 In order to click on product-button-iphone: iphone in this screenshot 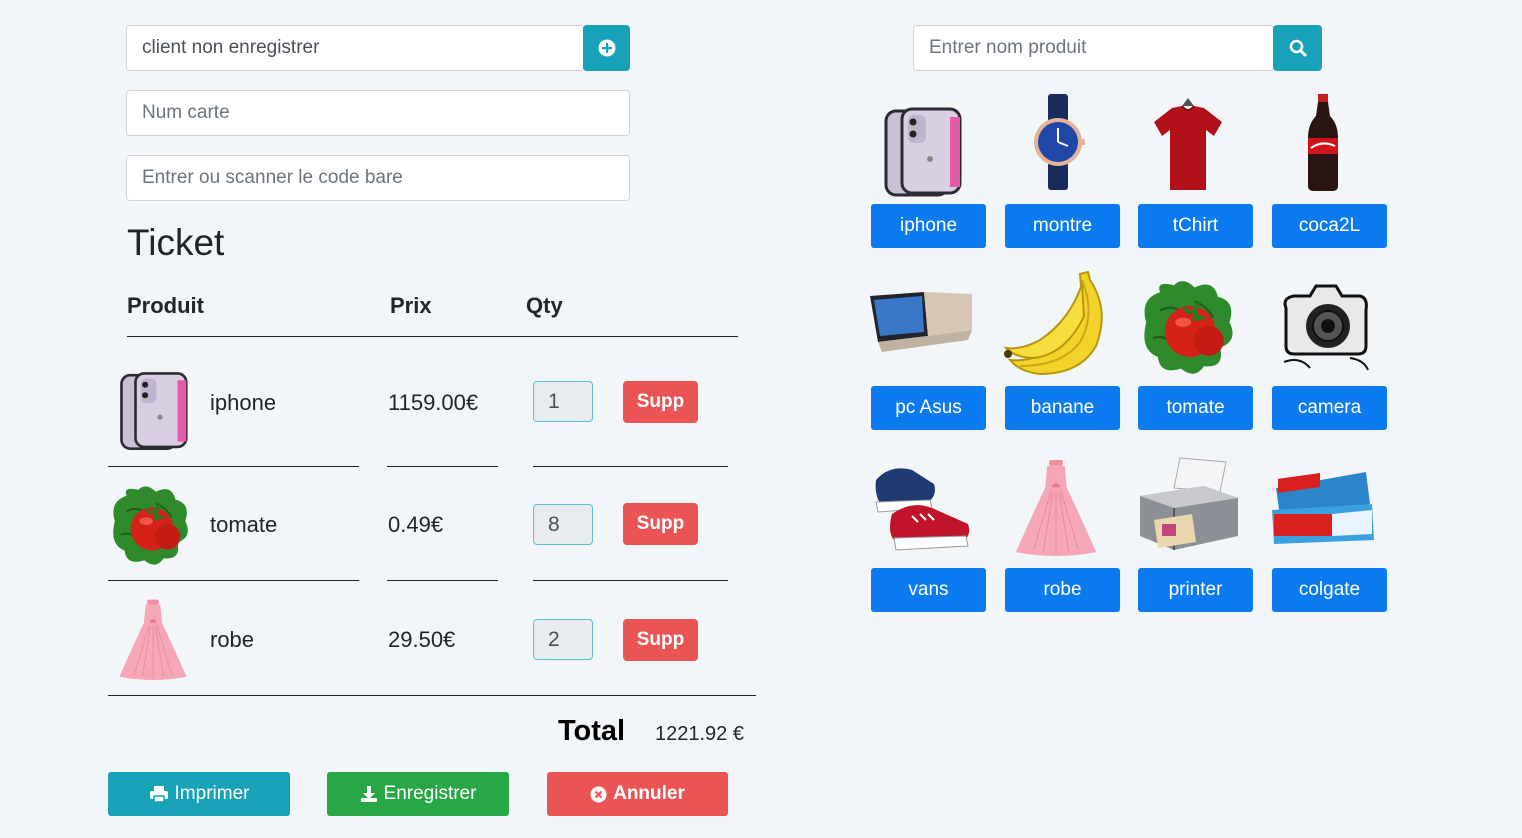, I will do `click(928, 226)`.